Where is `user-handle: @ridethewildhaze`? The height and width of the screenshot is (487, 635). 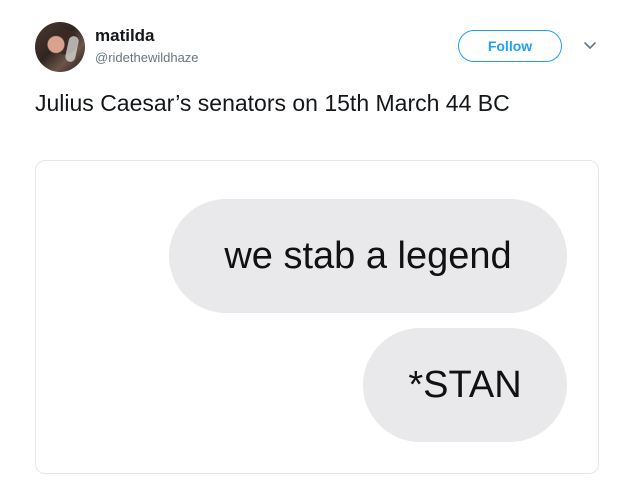 user-handle: @ridethewildhaze is located at coordinates (147, 58).